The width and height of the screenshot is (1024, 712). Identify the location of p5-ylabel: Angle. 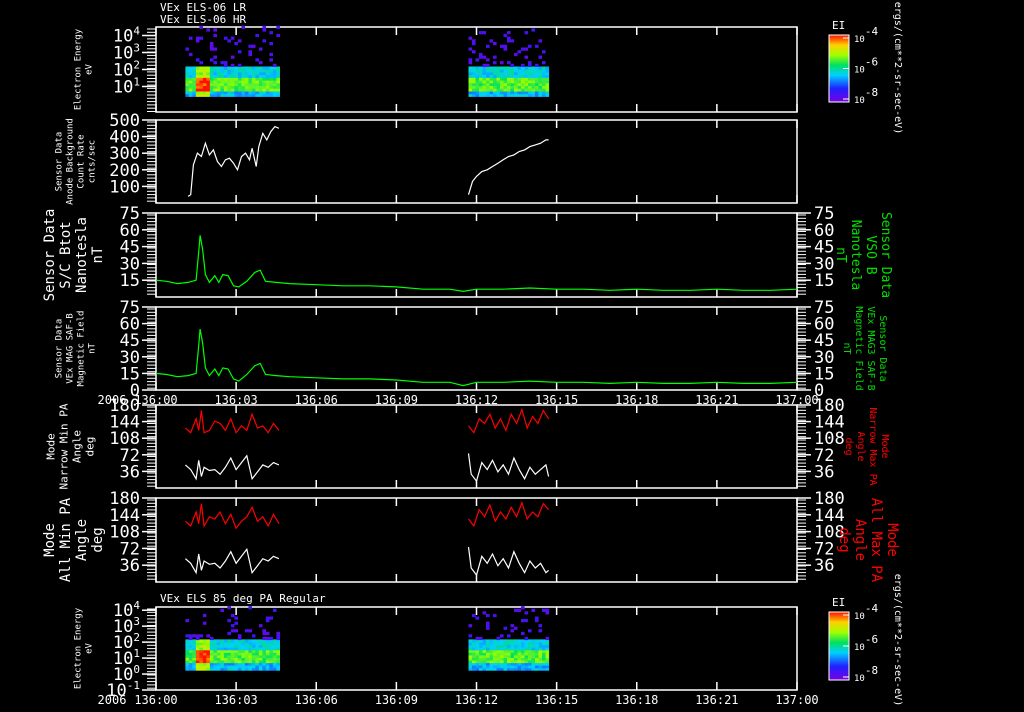
(77, 446).